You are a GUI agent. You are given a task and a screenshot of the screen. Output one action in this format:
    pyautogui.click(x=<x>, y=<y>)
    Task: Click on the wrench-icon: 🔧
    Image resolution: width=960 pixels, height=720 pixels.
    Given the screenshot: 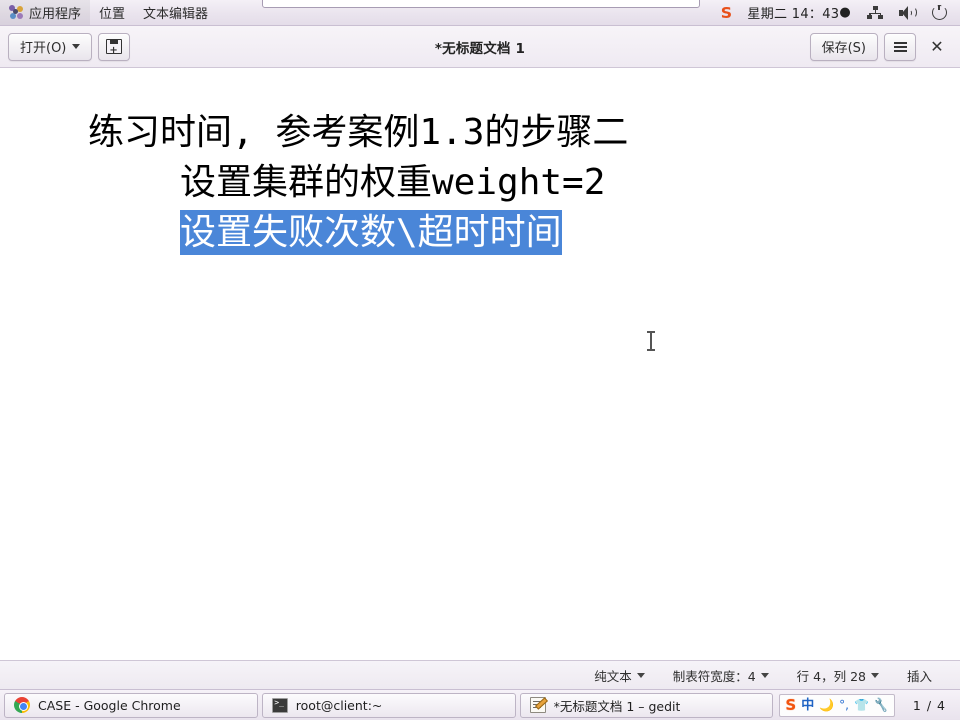 What is the action you would take?
    pyautogui.click(x=881, y=705)
    